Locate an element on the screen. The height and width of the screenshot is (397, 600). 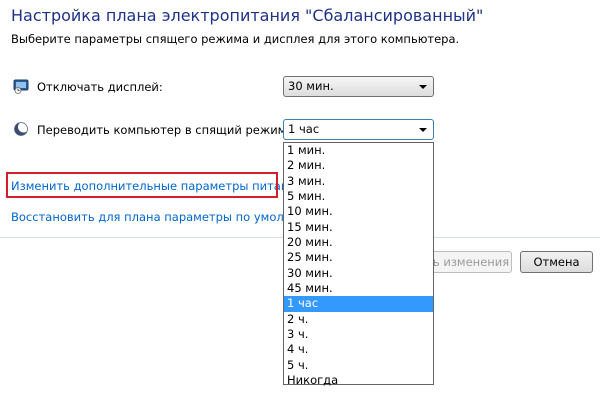
dropdown-option: 25 мин. is located at coordinates (358, 257).